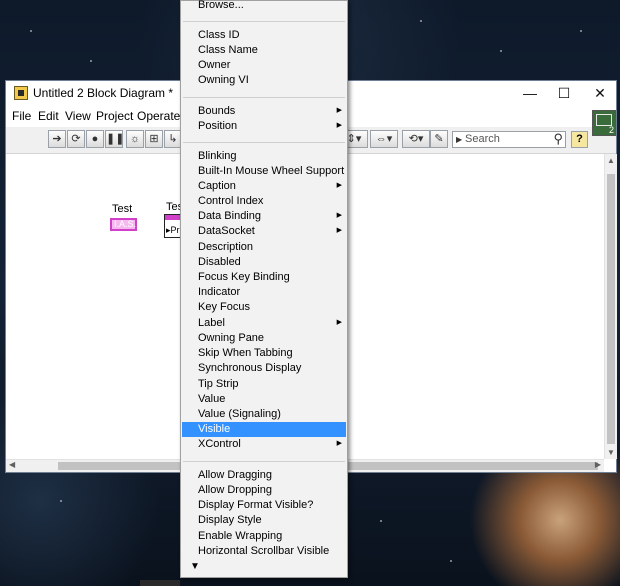 The height and width of the screenshot is (586, 620). I want to click on vertical-scrollbar: ▲ ▼, so click(610, 306).